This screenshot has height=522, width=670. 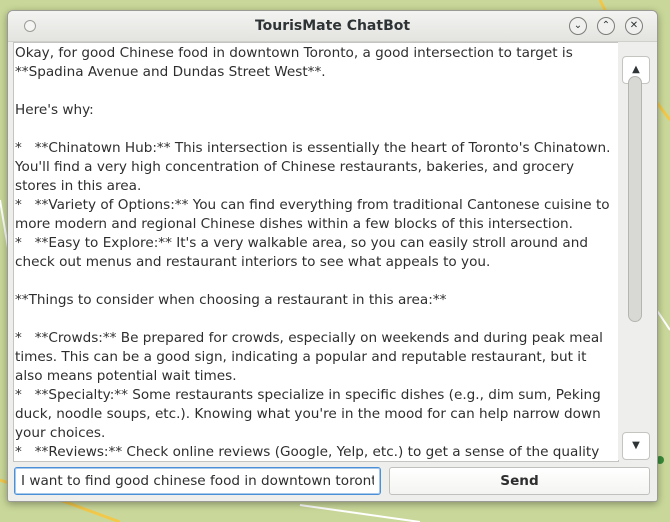 I want to click on maximize-button: ⌃, so click(x=606, y=26).